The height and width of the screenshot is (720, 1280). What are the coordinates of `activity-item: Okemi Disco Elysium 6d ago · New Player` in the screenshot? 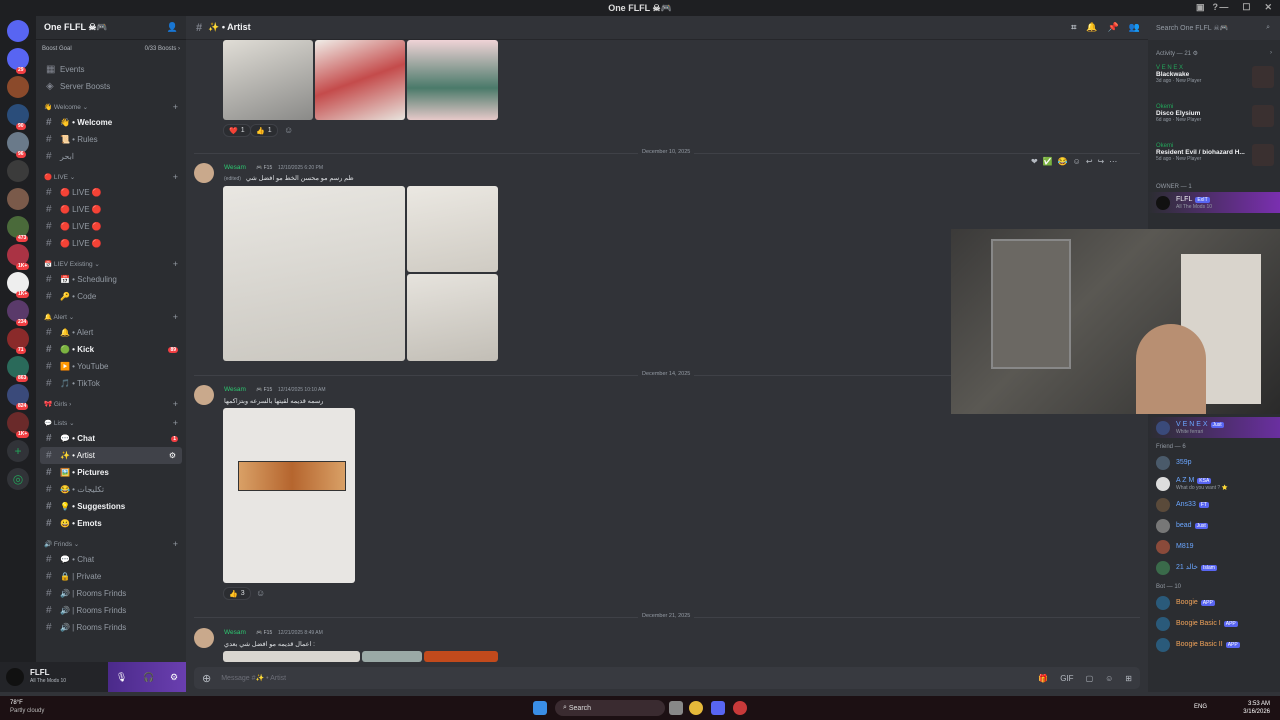 It's located at (1214, 119).